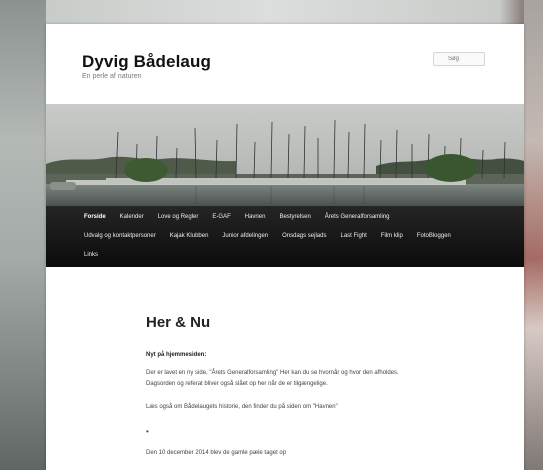  What do you see at coordinates (132, 217) in the screenshot?
I see `nav-item-kalender: Kalender` at bounding box center [132, 217].